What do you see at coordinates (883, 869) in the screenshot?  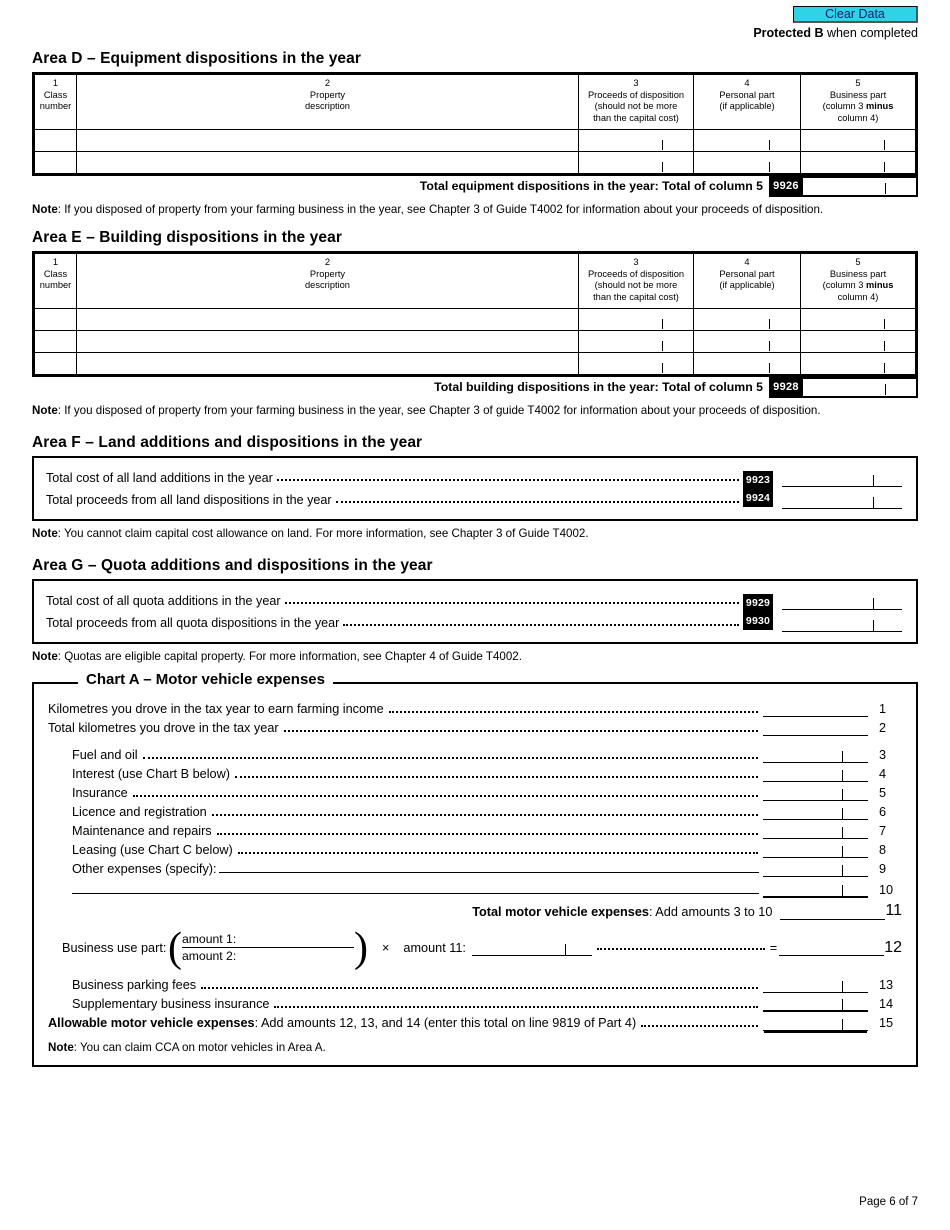 I see `chart-a-number-9: 9` at bounding box center [883, 869].